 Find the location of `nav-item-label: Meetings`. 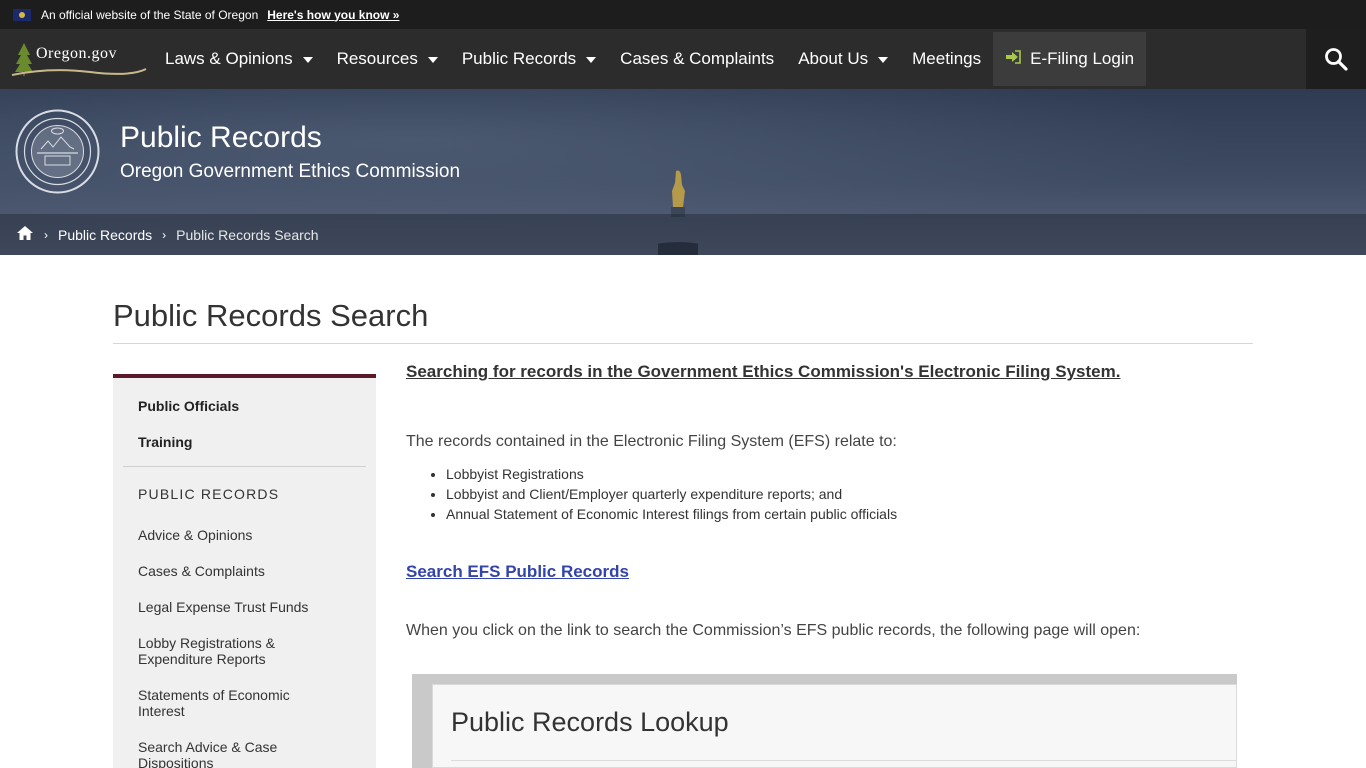

nav-item-label: Meetings is located at coordinates (947, 58).